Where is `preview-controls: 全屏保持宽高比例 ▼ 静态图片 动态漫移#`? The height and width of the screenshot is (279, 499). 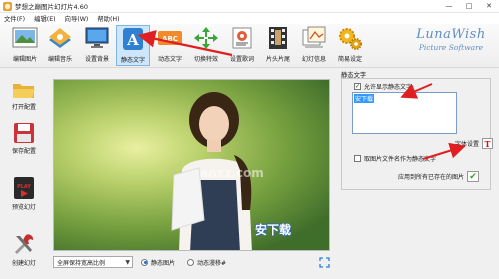 preview-controls: 全屏保持宽高比例 ▼ 静态图片 动态漫移# is located at coordinates (191, 262).